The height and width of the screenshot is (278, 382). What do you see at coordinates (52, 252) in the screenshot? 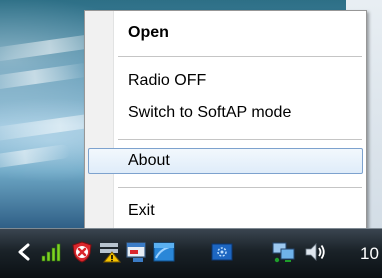
I see `signal-strength-icon` at bounding box center [52, 252].